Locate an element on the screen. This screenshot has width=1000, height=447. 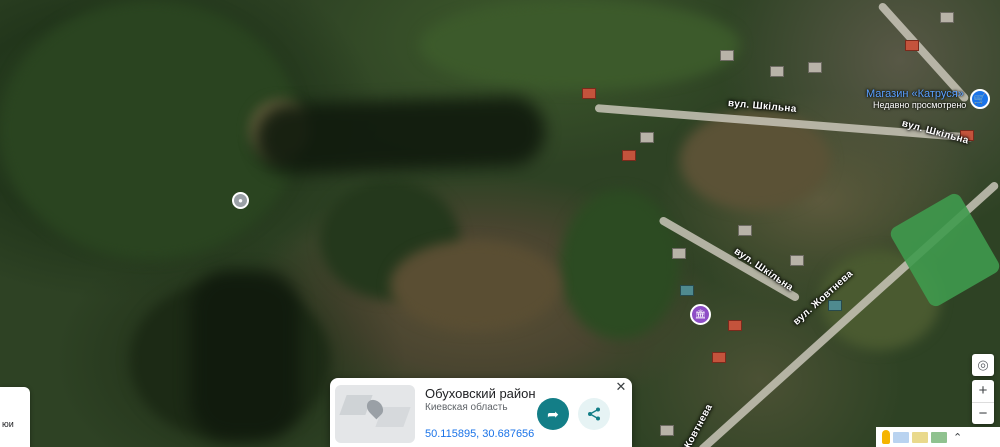
directions-icon: ➦ is located at coordinates (553, 413).